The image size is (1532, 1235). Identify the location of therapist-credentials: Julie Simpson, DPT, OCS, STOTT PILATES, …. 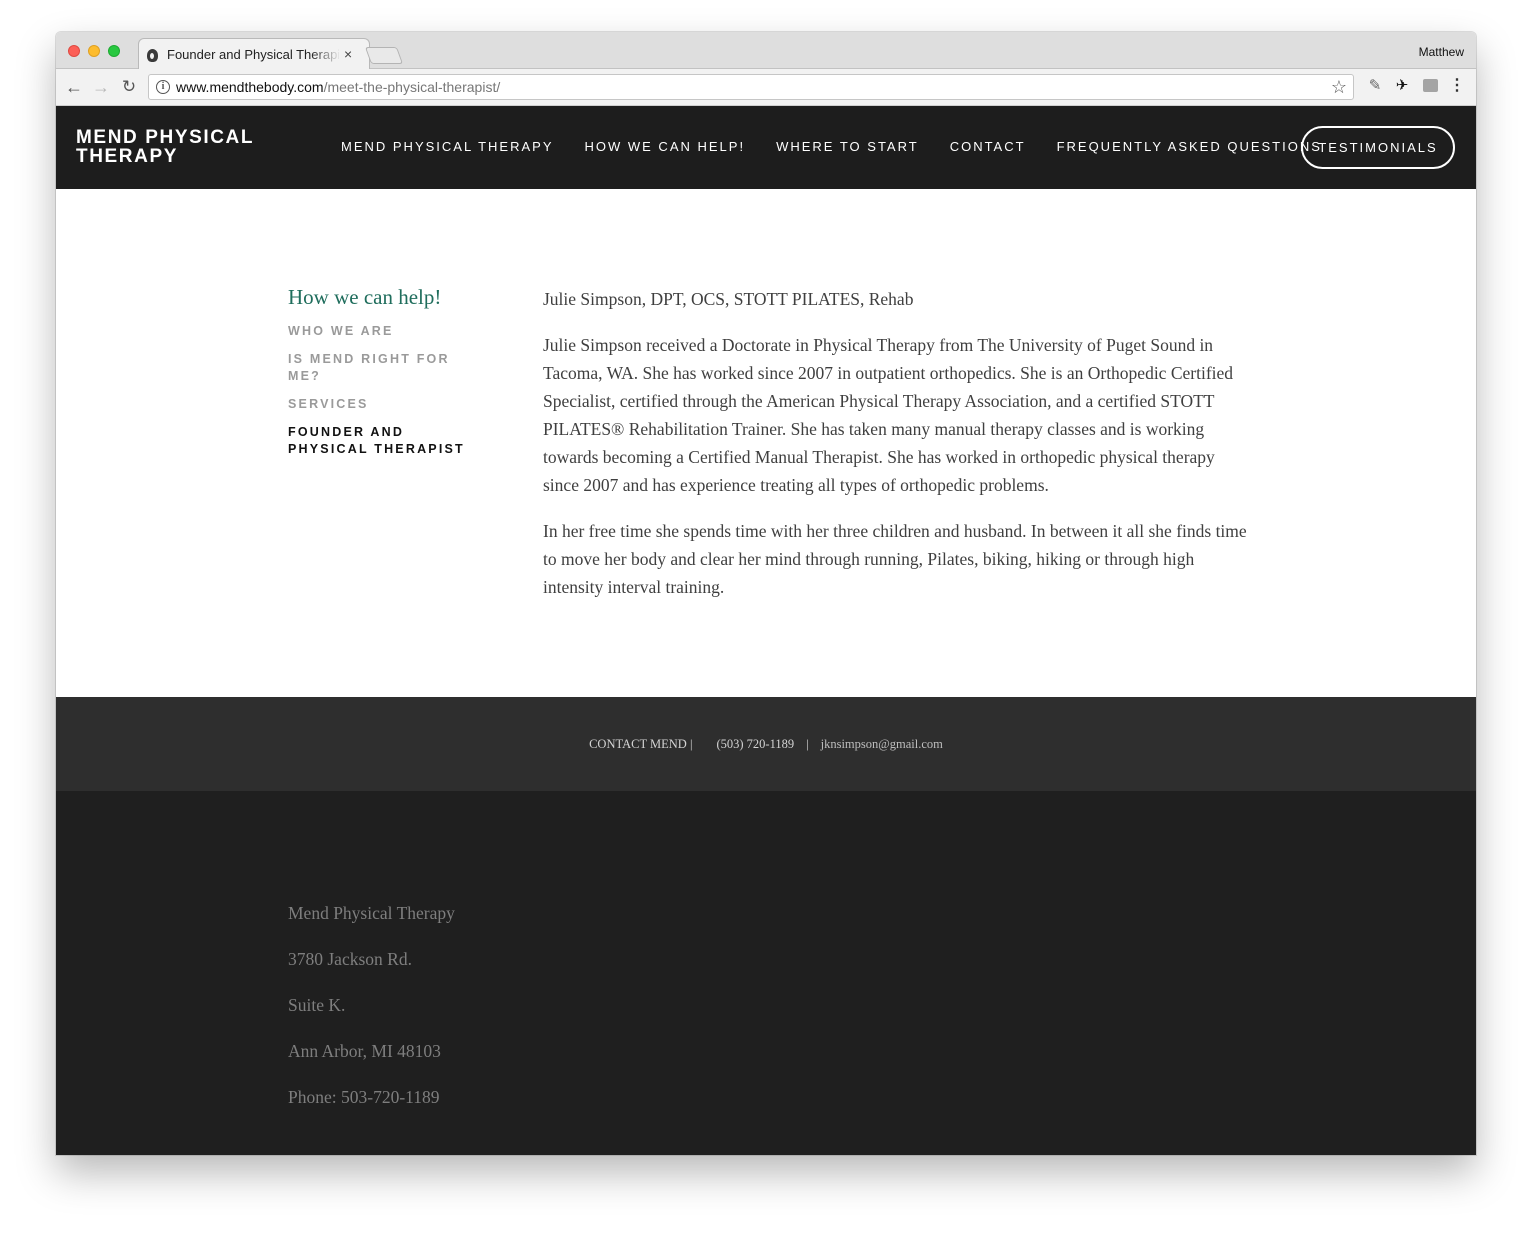
(728, 299).